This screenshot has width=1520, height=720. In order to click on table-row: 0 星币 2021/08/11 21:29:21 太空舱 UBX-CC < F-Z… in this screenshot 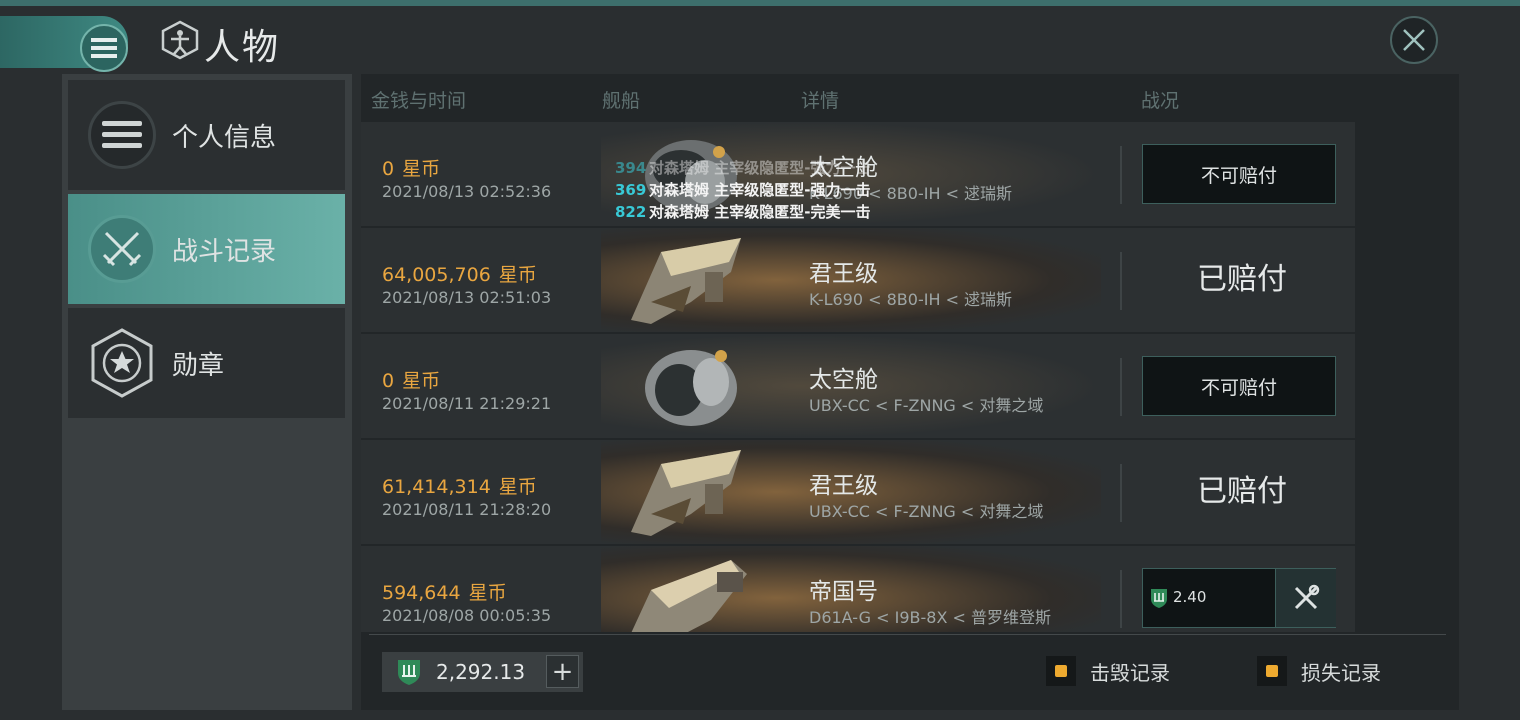, I will do `click(858, 386)`.